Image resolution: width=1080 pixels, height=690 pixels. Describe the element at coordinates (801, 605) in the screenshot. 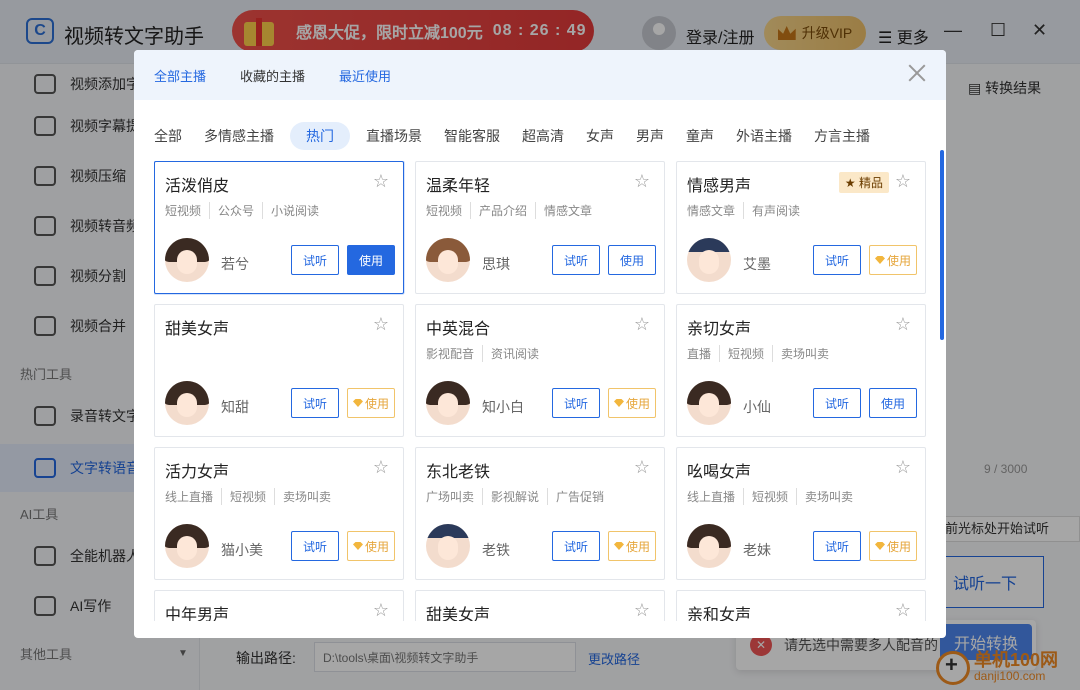

I see `voice-card: 亲和女声 ☆` at that location.